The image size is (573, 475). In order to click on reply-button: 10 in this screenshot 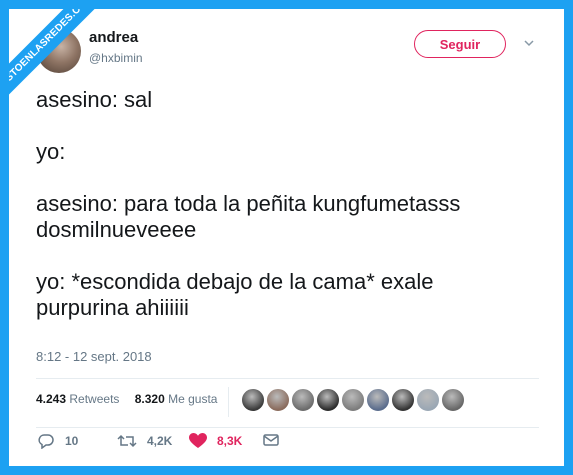, I will do `click(57, 441)`.